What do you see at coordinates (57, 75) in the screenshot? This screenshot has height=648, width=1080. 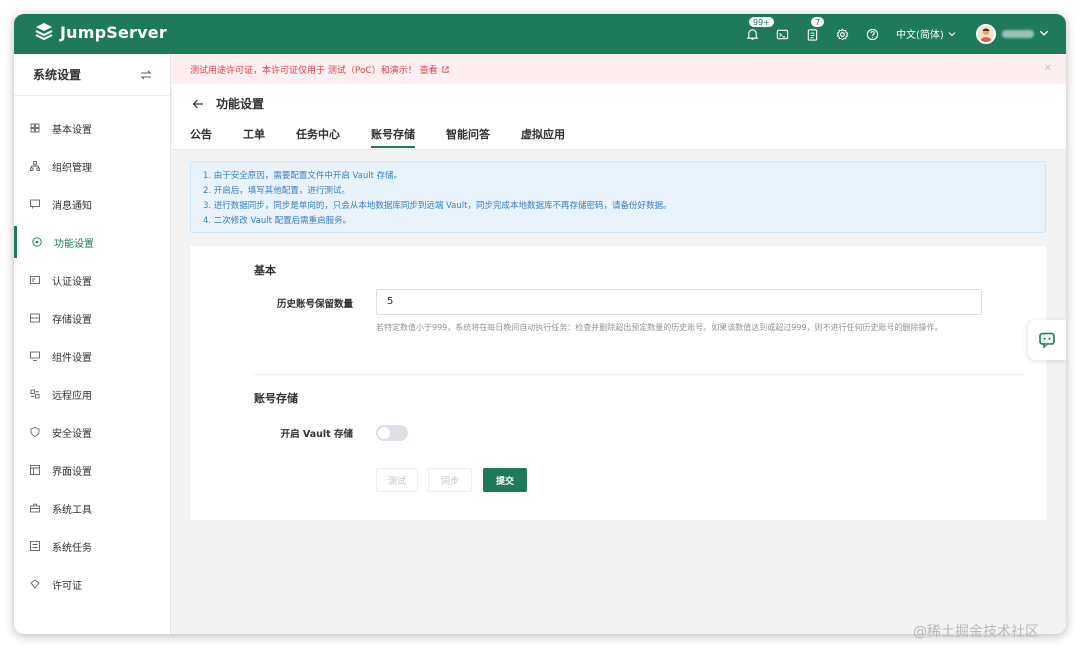 I see `sidebar-title: 系统设置` at bounding box center [57, 75].